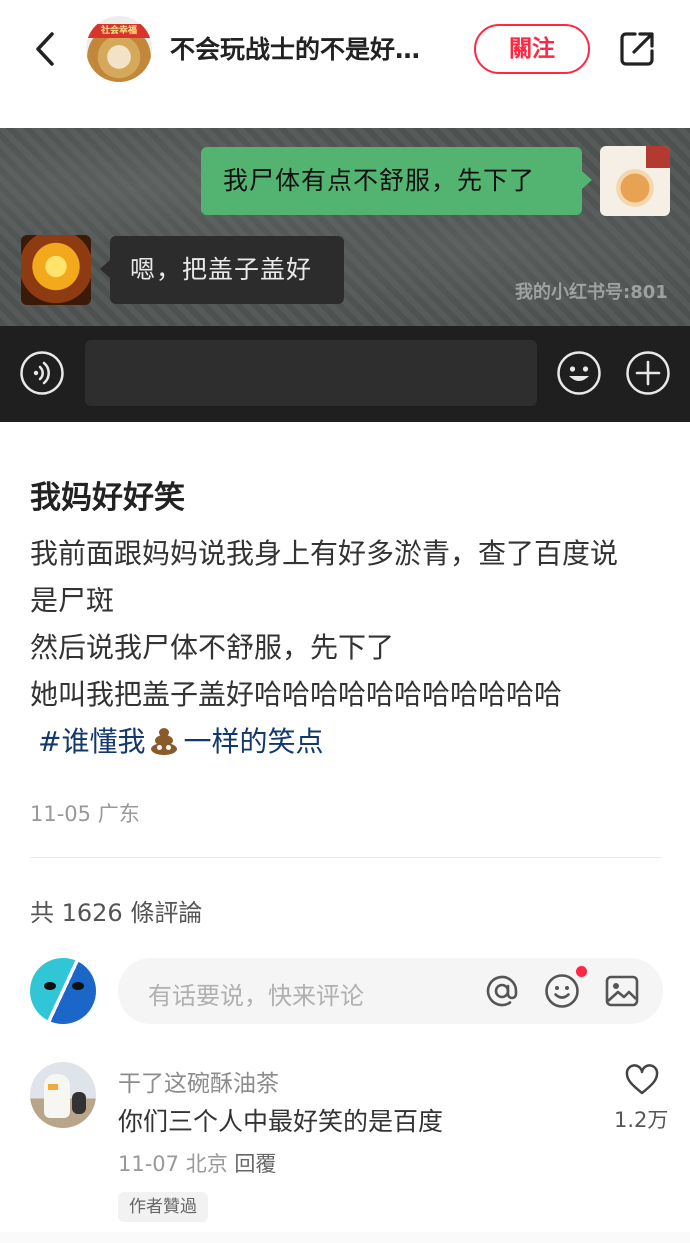 The image size is (690, 1243). Describe the element at coordinates (119, 49) in the screenshot. I see `author-avatar: 社会幸福` at that location.